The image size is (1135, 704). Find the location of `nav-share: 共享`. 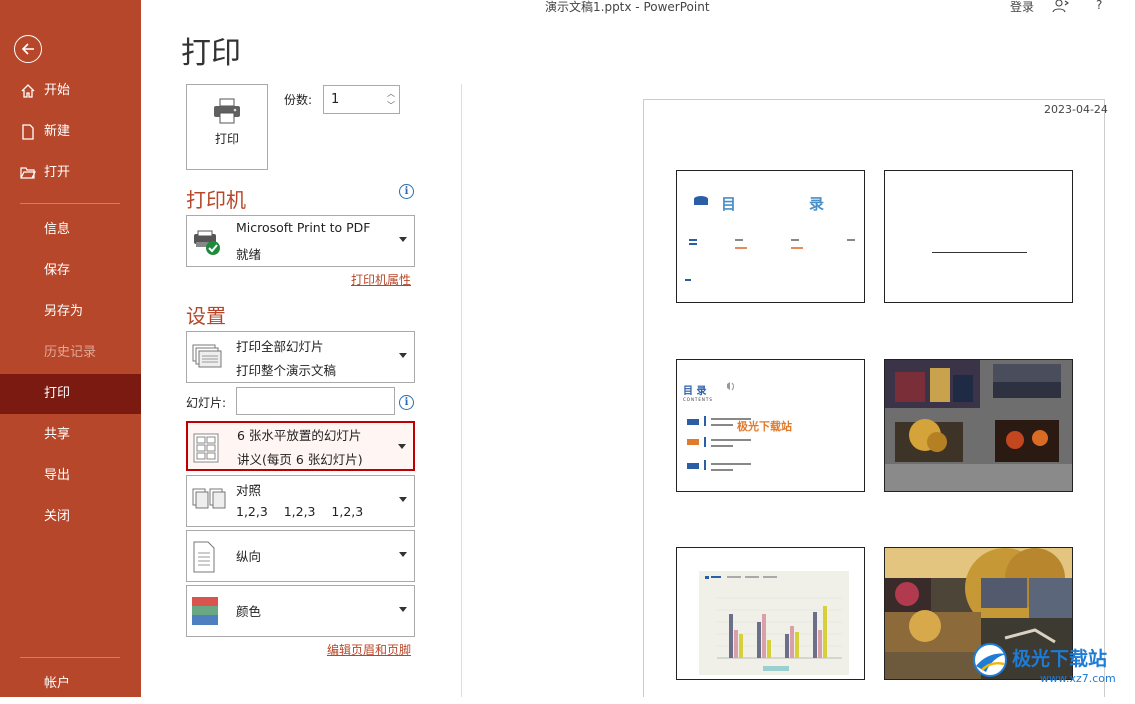

nav-share: 共享 is located at coordinates (70, 435).